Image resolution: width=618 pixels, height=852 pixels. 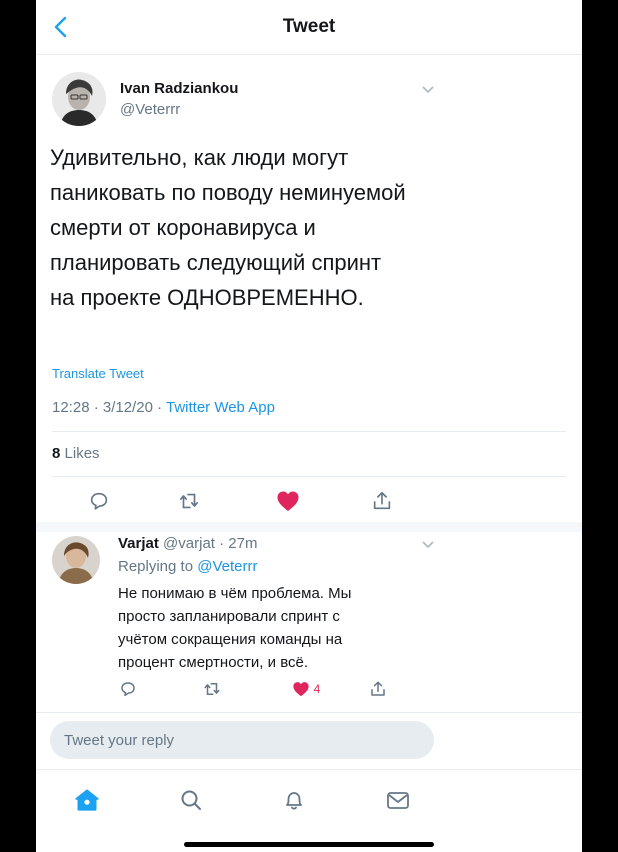 I want to click on tab-home, so click(x=87, y=800).